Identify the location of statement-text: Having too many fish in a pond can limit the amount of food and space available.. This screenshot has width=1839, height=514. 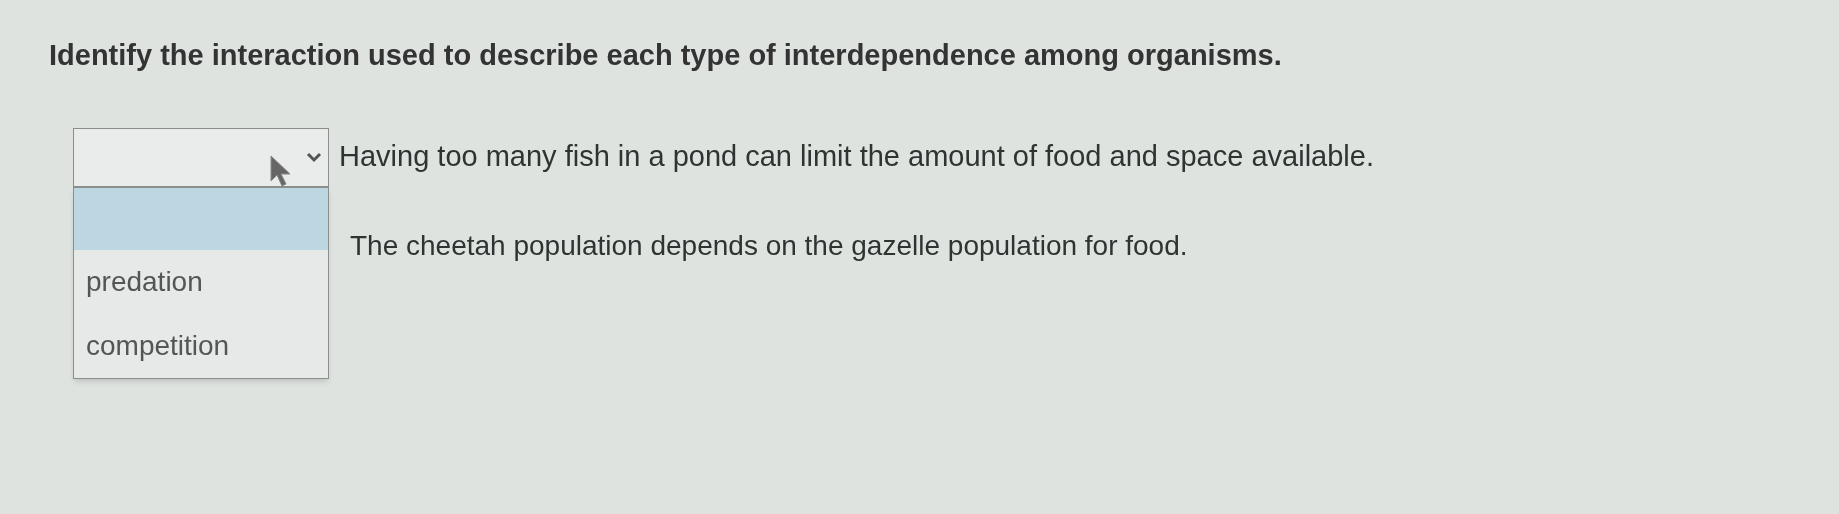
(856, 157).